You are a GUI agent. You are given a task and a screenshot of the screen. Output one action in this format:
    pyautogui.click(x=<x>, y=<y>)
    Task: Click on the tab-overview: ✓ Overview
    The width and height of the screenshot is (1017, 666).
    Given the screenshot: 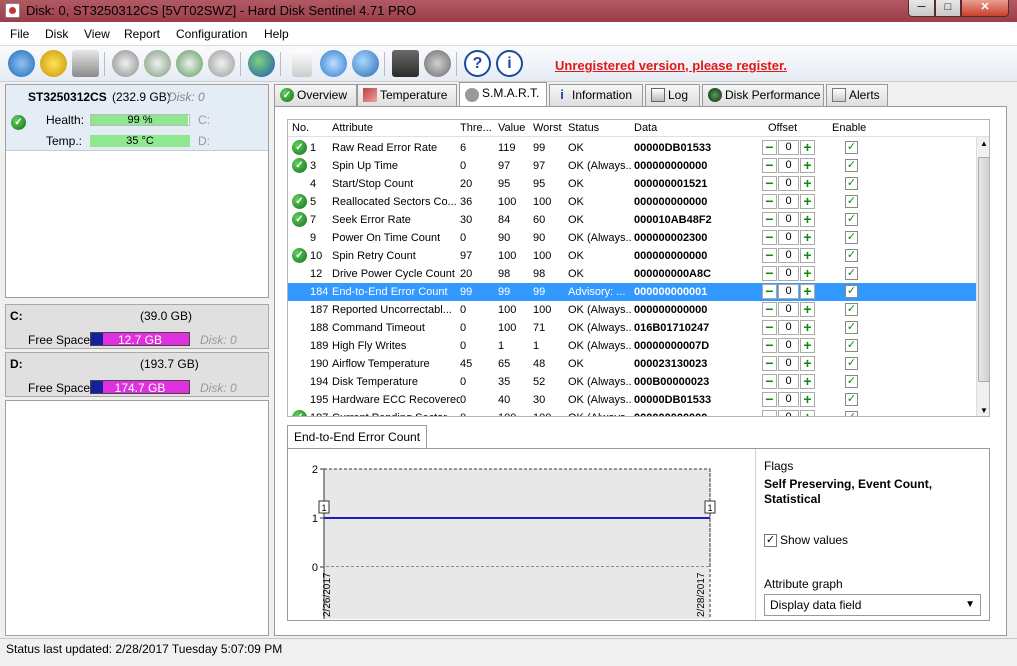 What is the action you would take?
    pyautogui.click(x=315, y=95)
    